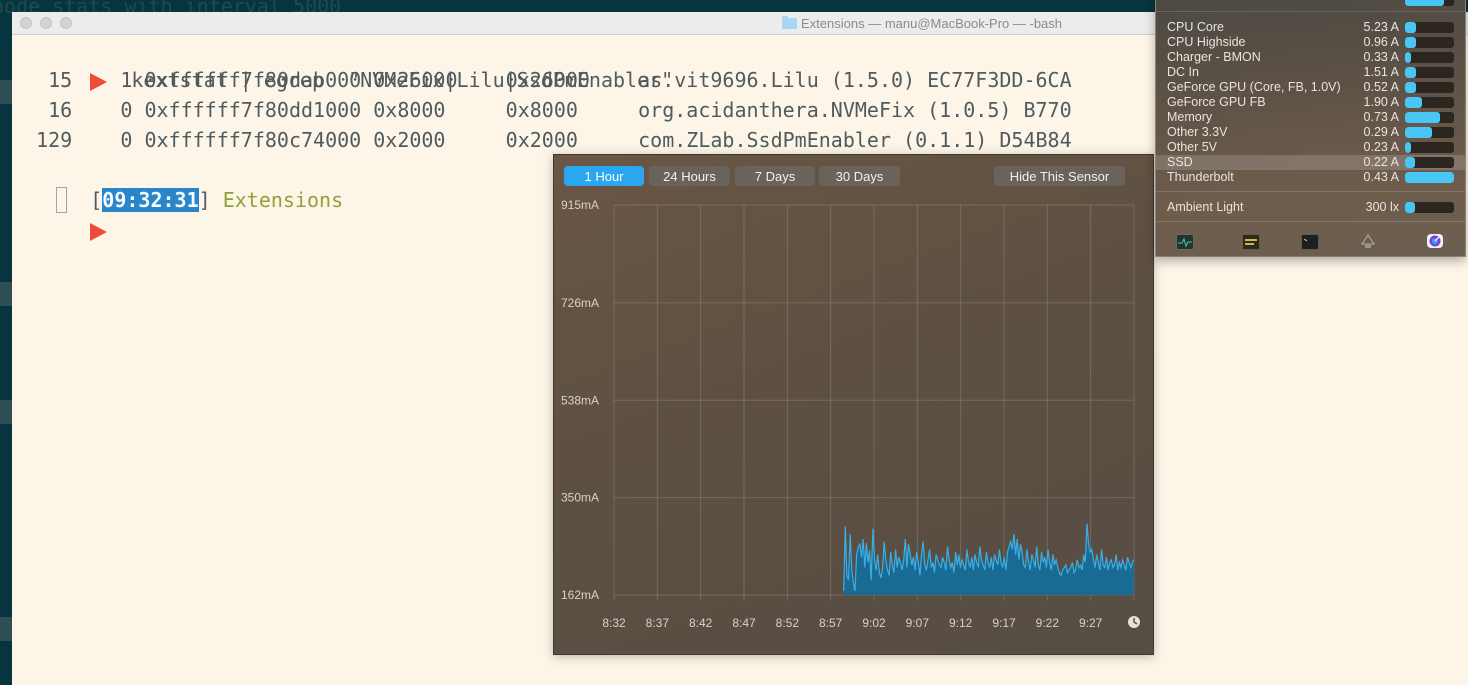 Image resolution: width=1468 pixels, height=685 pixels. I want to click on x-tick-label: 9:17, so click(1004, 623).